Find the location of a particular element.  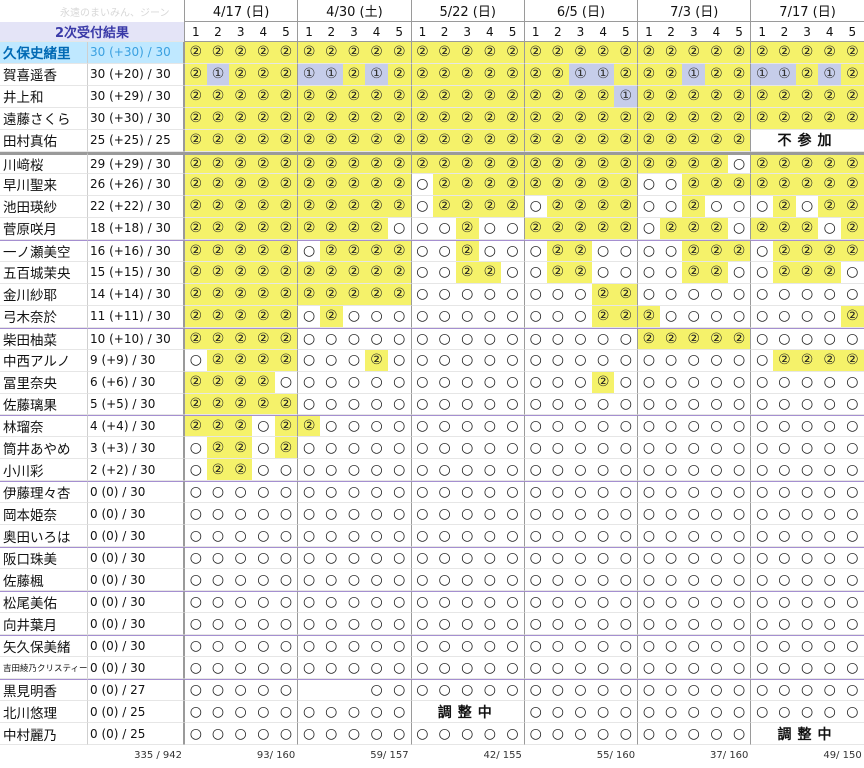

member-name: 阪口珠美 is located at coordinates (44, 558).